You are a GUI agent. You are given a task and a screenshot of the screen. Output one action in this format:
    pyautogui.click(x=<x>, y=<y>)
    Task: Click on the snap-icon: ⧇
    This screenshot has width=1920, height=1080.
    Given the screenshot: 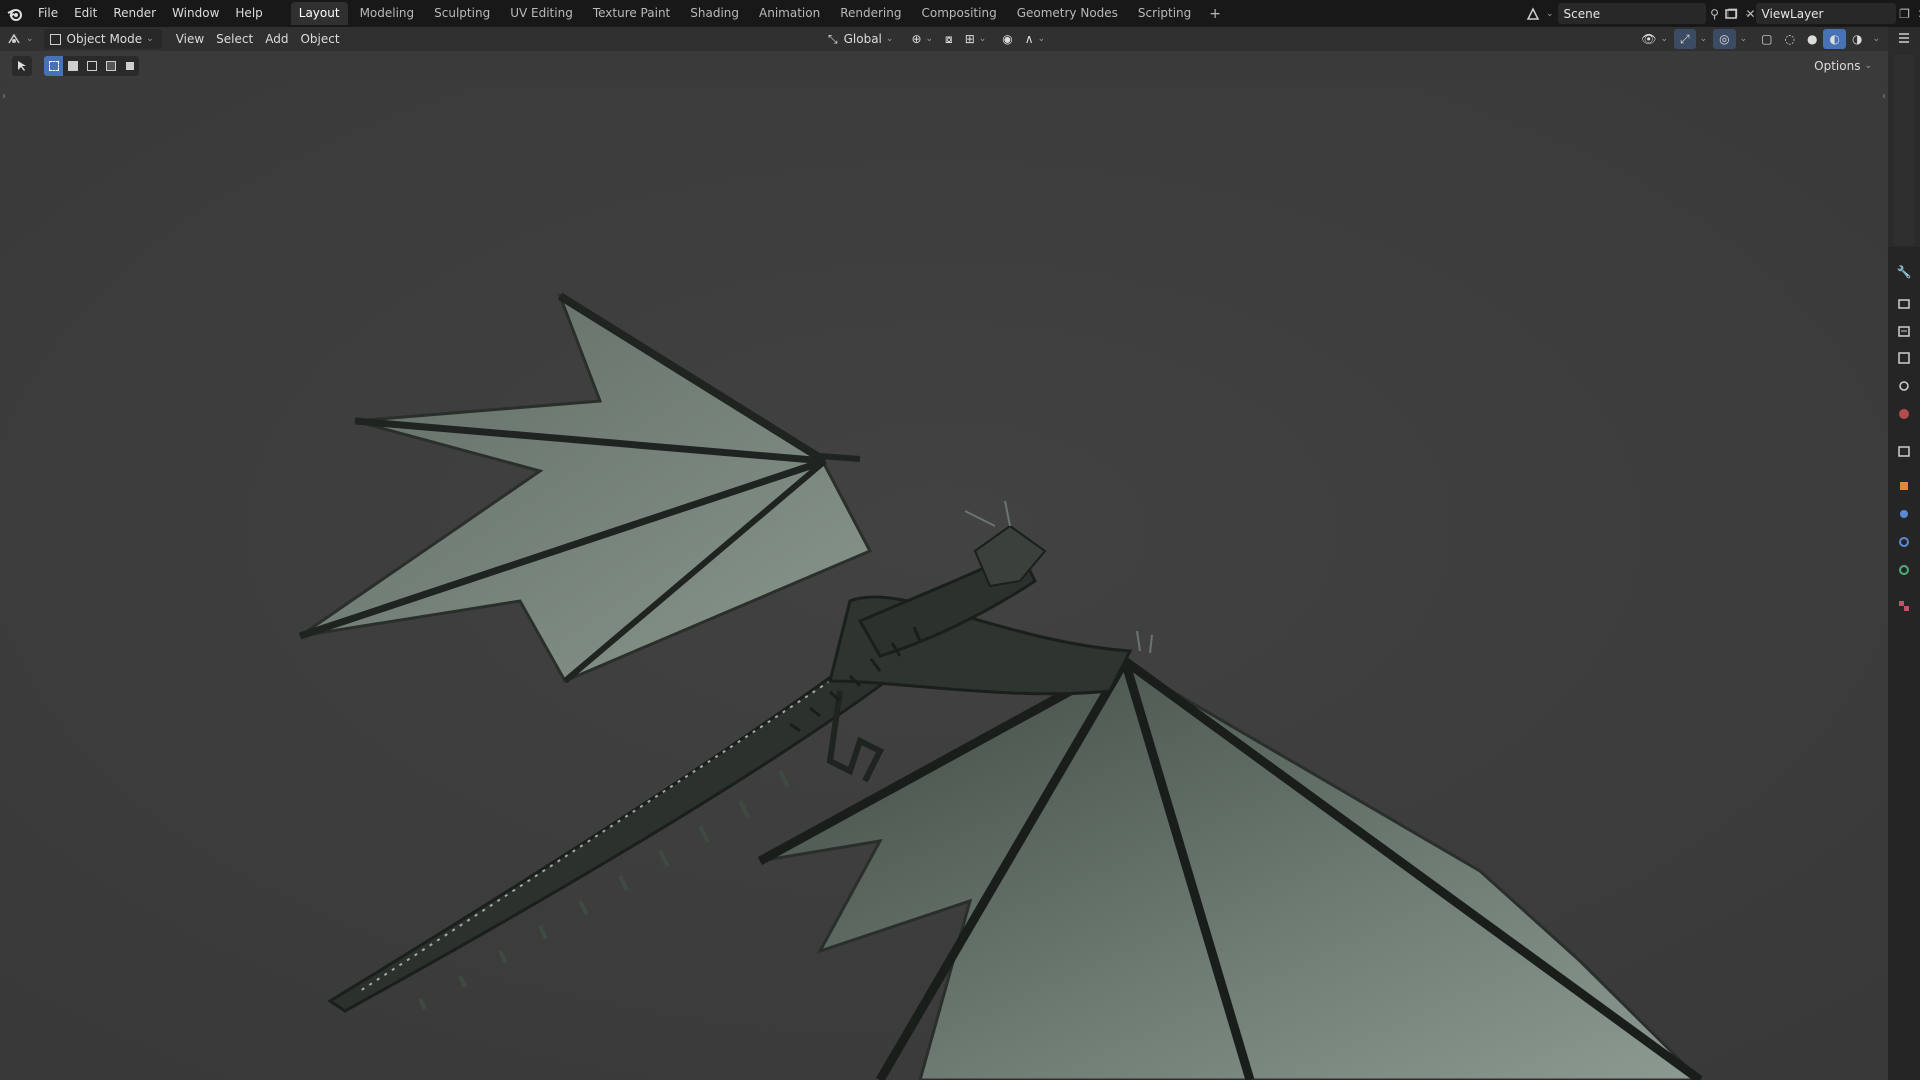 What is the action you would take?
    pyautogui.click(x=949, y=39)
    